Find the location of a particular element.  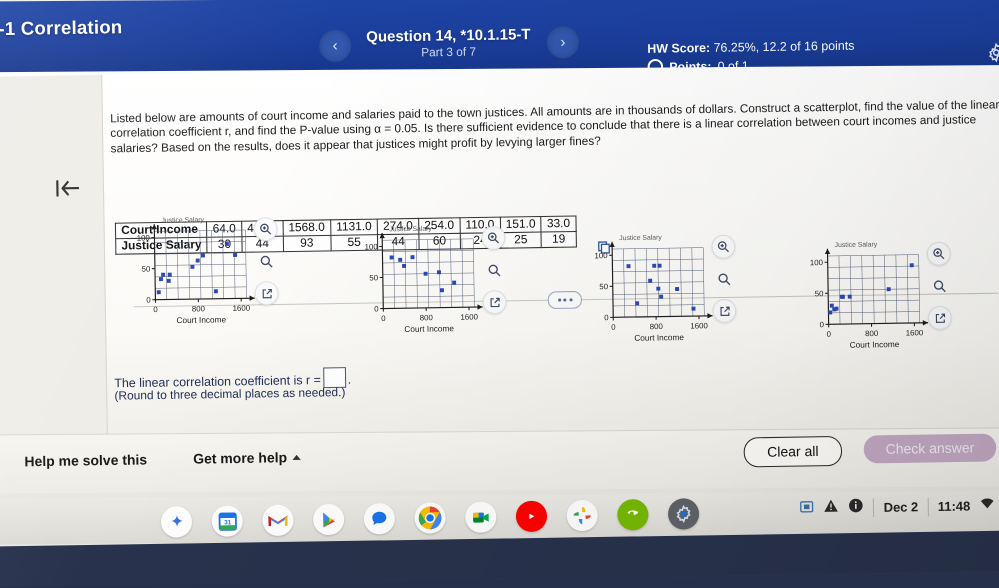

scatterplot-c: 08001600050100Justice SalaryCourt Income is located at coordinates (651, 294).